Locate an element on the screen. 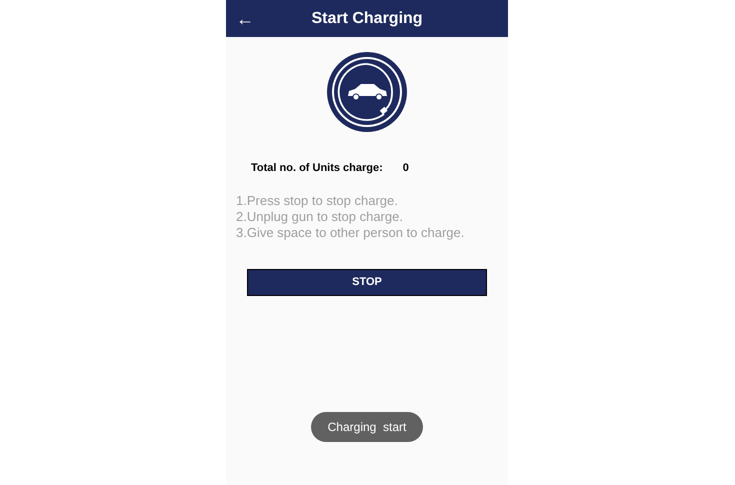  screen-title: Start Charging is located at coordinates (367, 18).